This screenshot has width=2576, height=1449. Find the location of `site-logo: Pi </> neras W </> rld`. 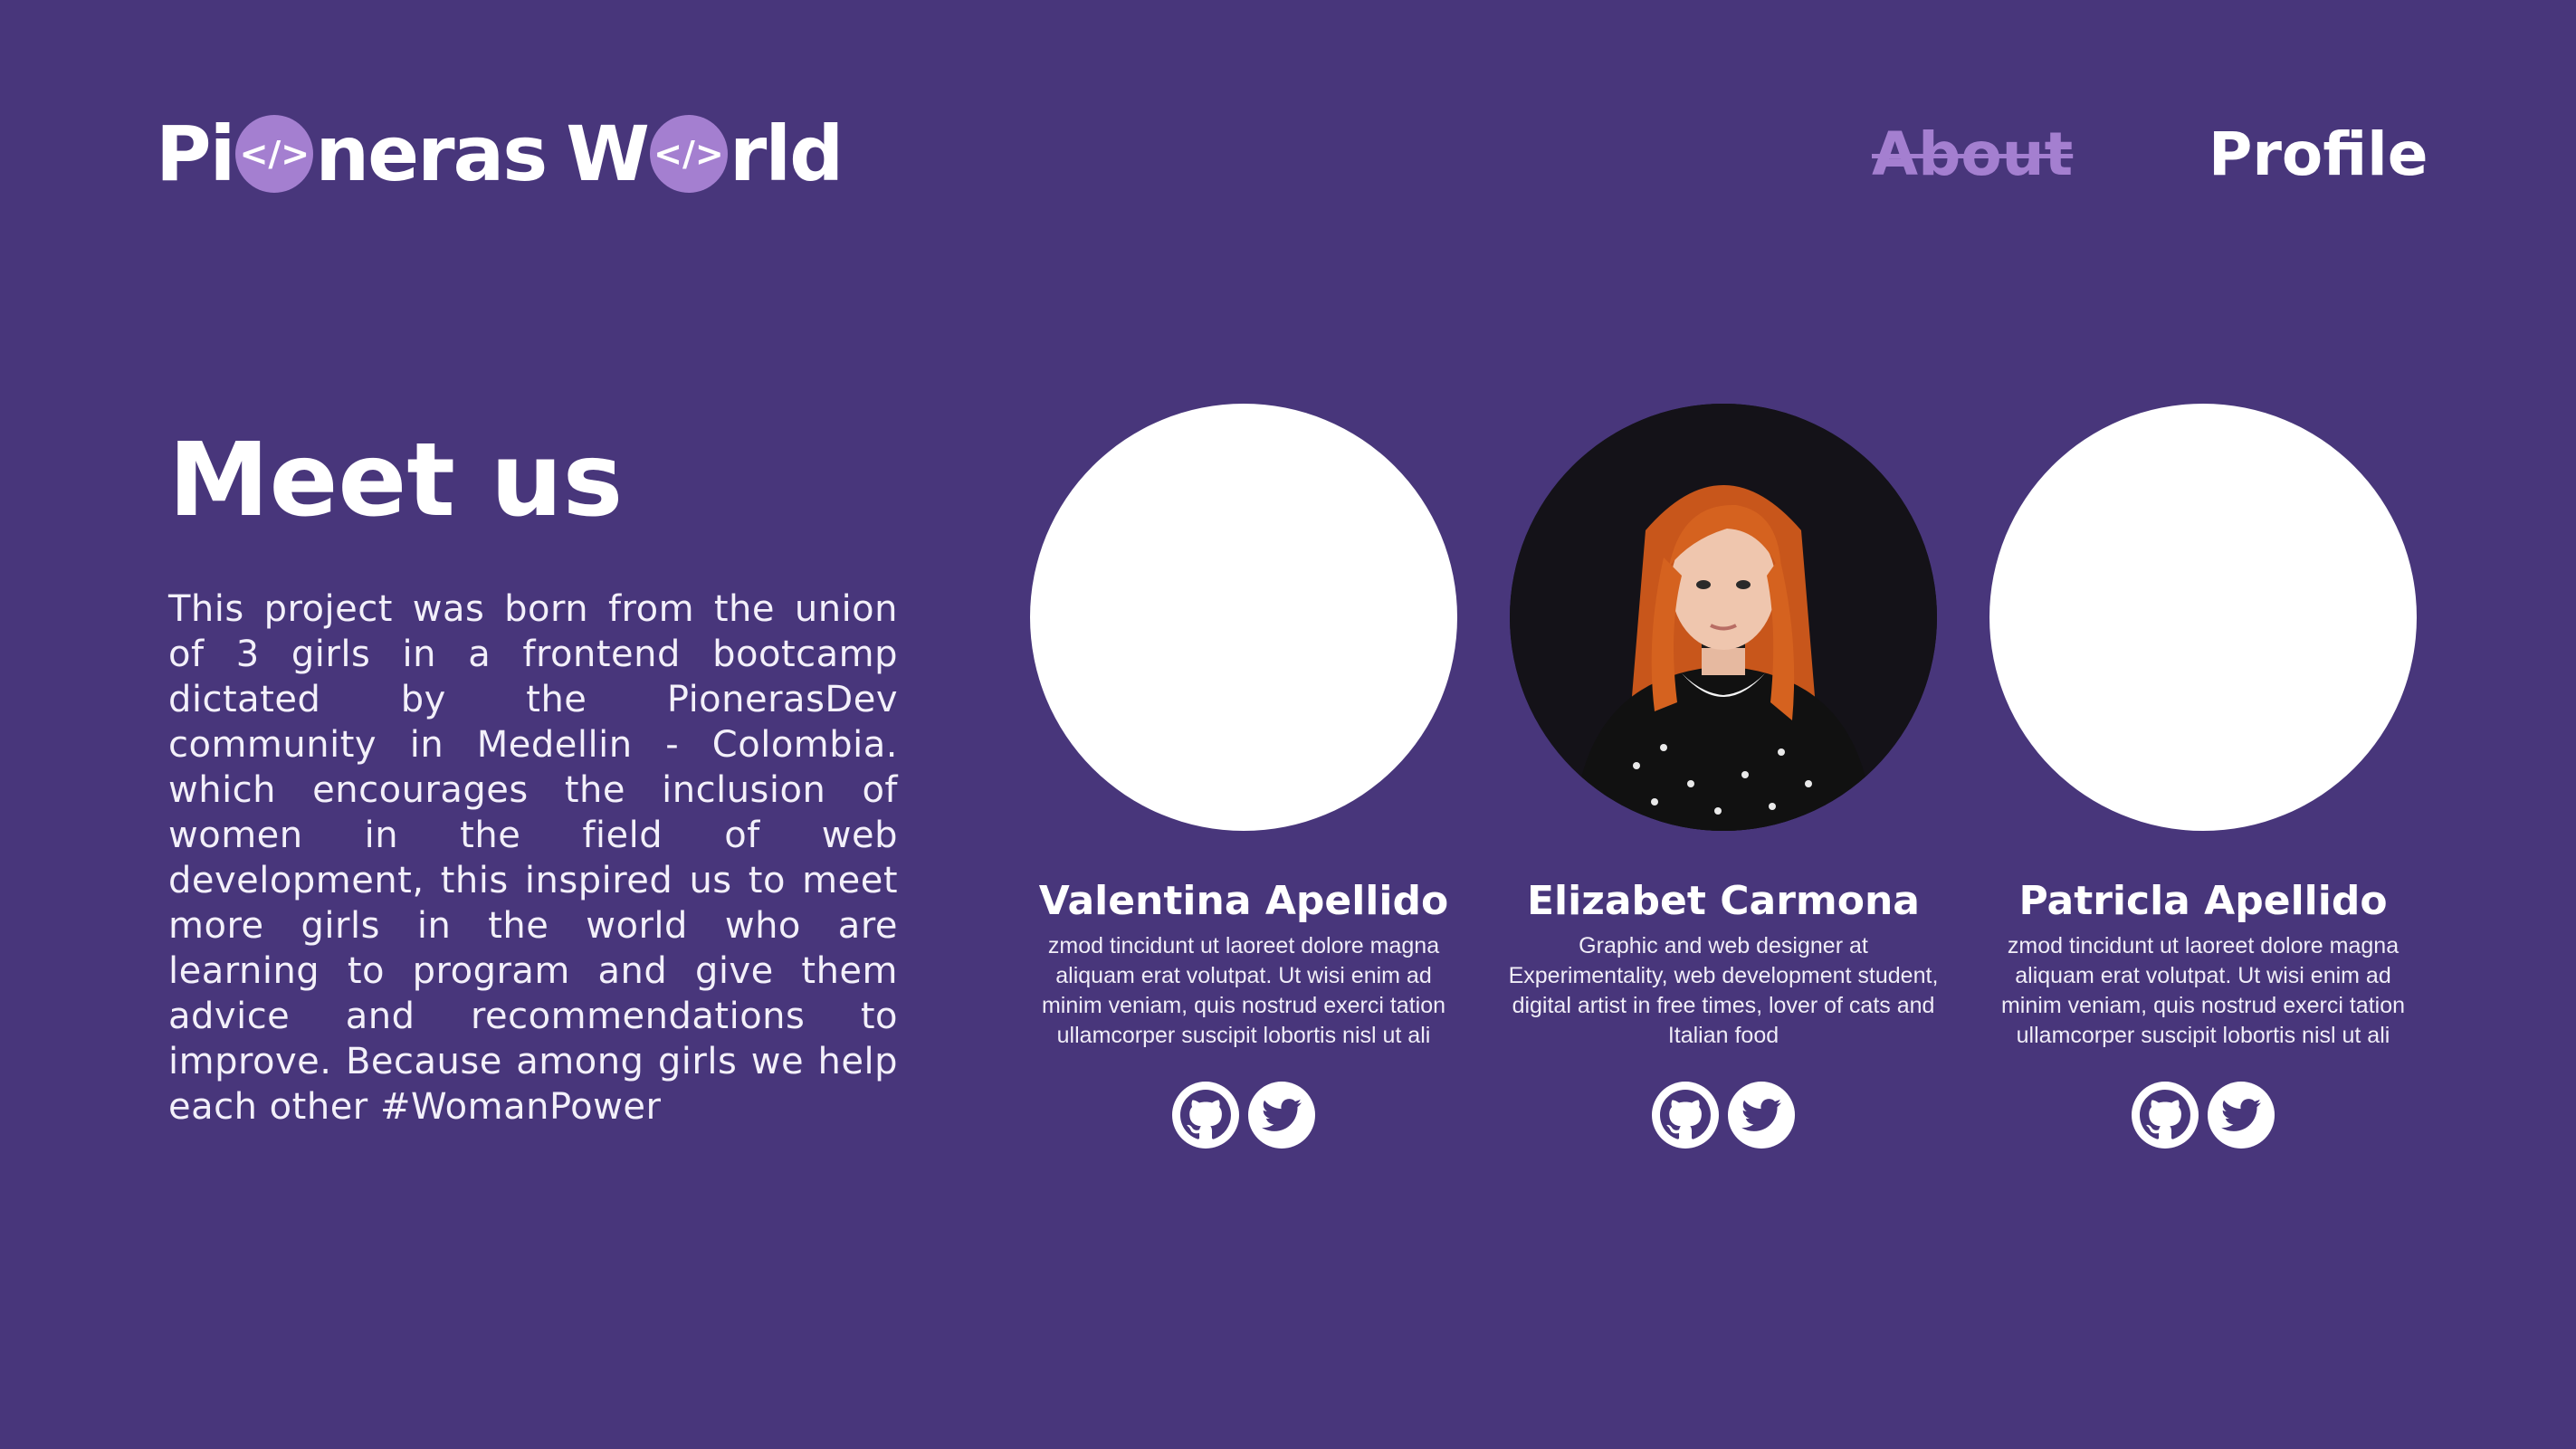

site-logo: Pi </> neras W </> rld is located at coordinates (500, 154).